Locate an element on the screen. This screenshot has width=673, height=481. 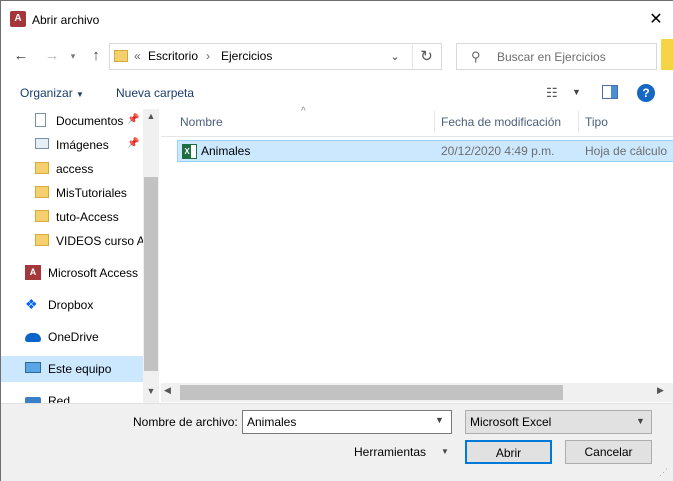
search-box: ⚲ Buscar en Ejercicios is located at coordinates (556, 56).